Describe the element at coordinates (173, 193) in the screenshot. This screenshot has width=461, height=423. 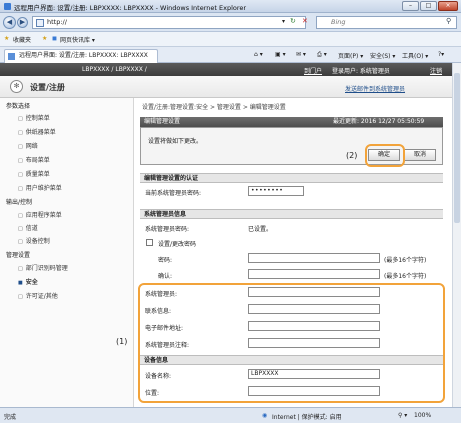
I see `current-admin-password-label: 当前系统管理员密码:` at that location.